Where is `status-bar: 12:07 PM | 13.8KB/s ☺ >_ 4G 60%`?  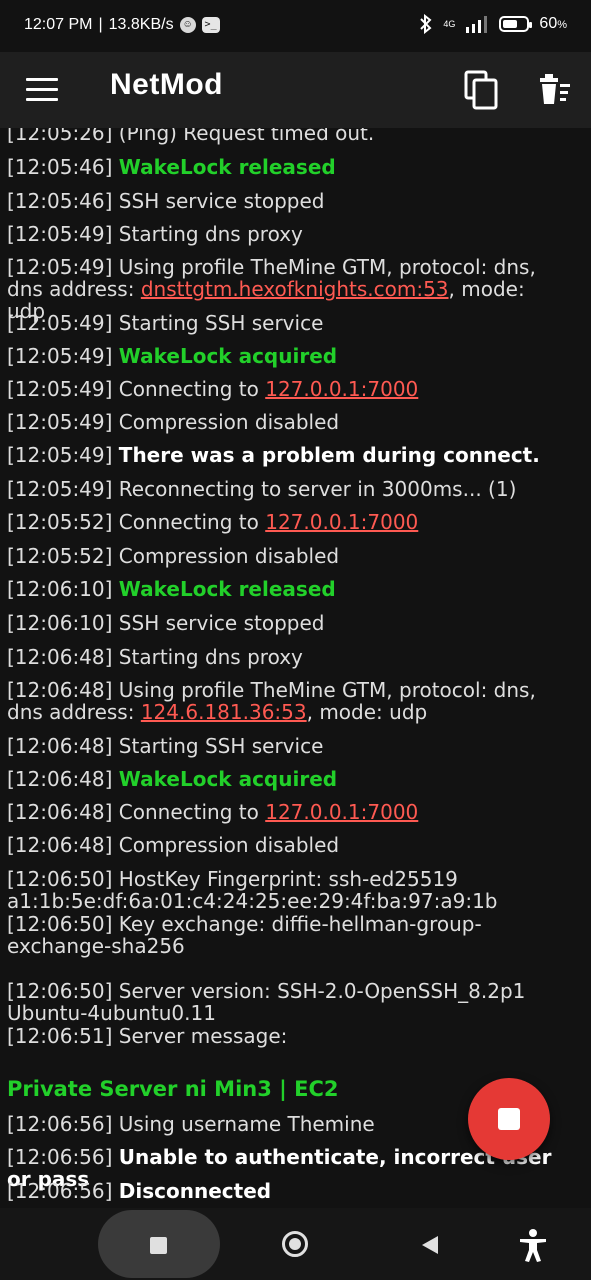
status-bar: 12:07 PM | 13.8KB/s ☺ >_ 4G 60% is located at coordinates (295, 26).